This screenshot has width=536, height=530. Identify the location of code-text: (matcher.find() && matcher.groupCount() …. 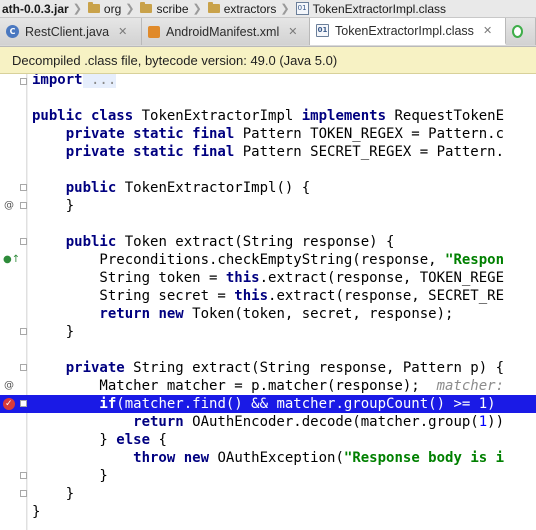
(297, 404).